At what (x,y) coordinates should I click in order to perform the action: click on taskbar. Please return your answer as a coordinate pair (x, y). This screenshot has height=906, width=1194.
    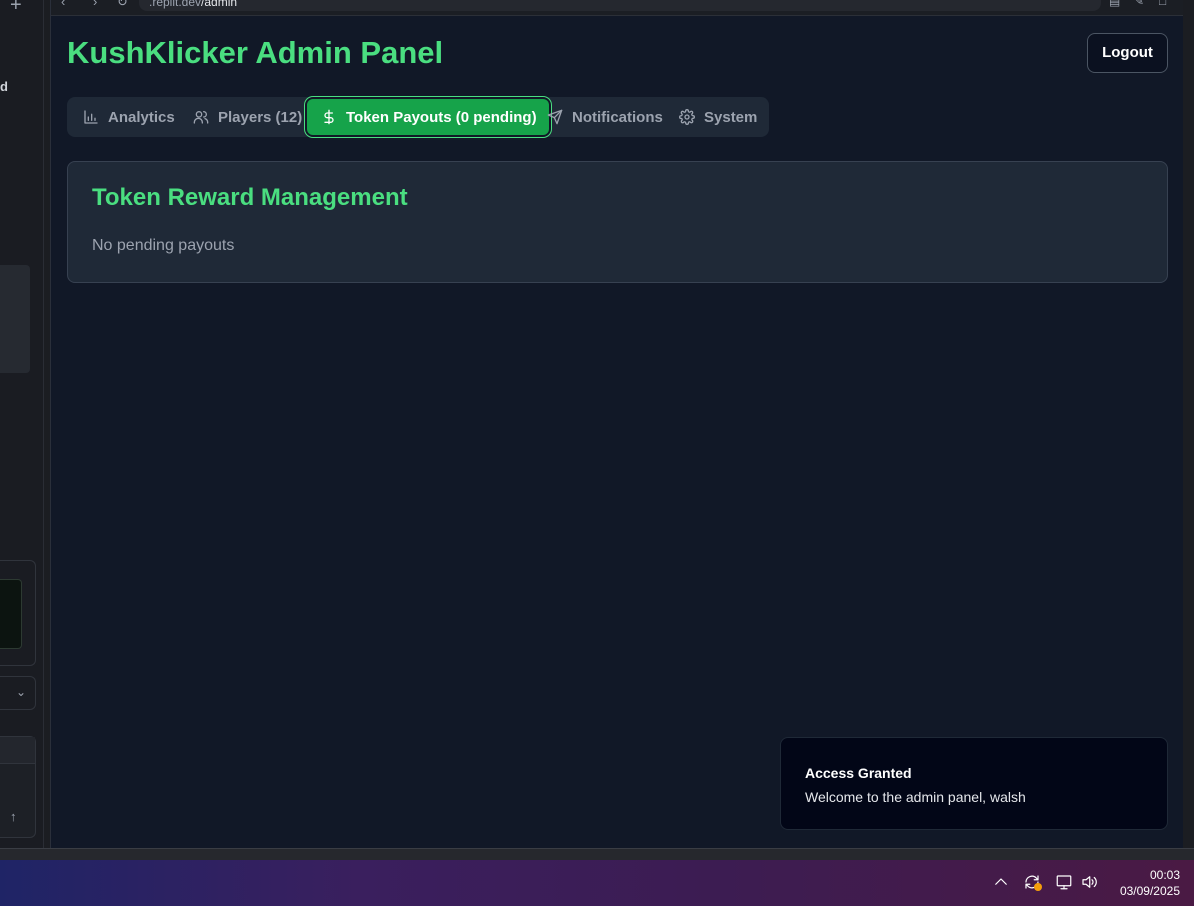
    Looking at the image, I should click on (597, 883).